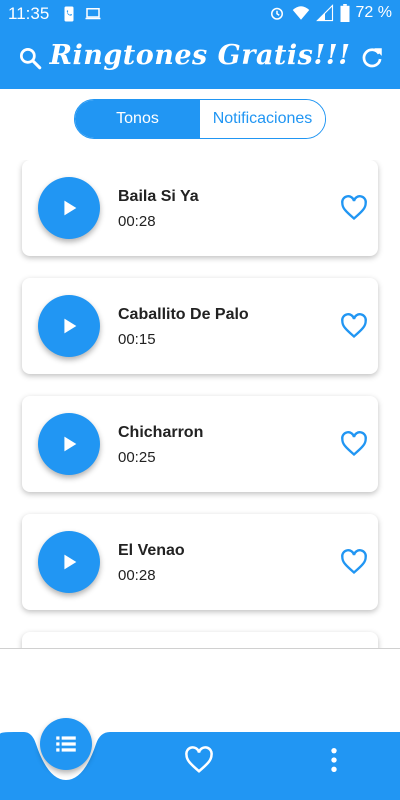  I want to click on ringtone-card: Caballito De Palo 00:15, so click(200, 326).